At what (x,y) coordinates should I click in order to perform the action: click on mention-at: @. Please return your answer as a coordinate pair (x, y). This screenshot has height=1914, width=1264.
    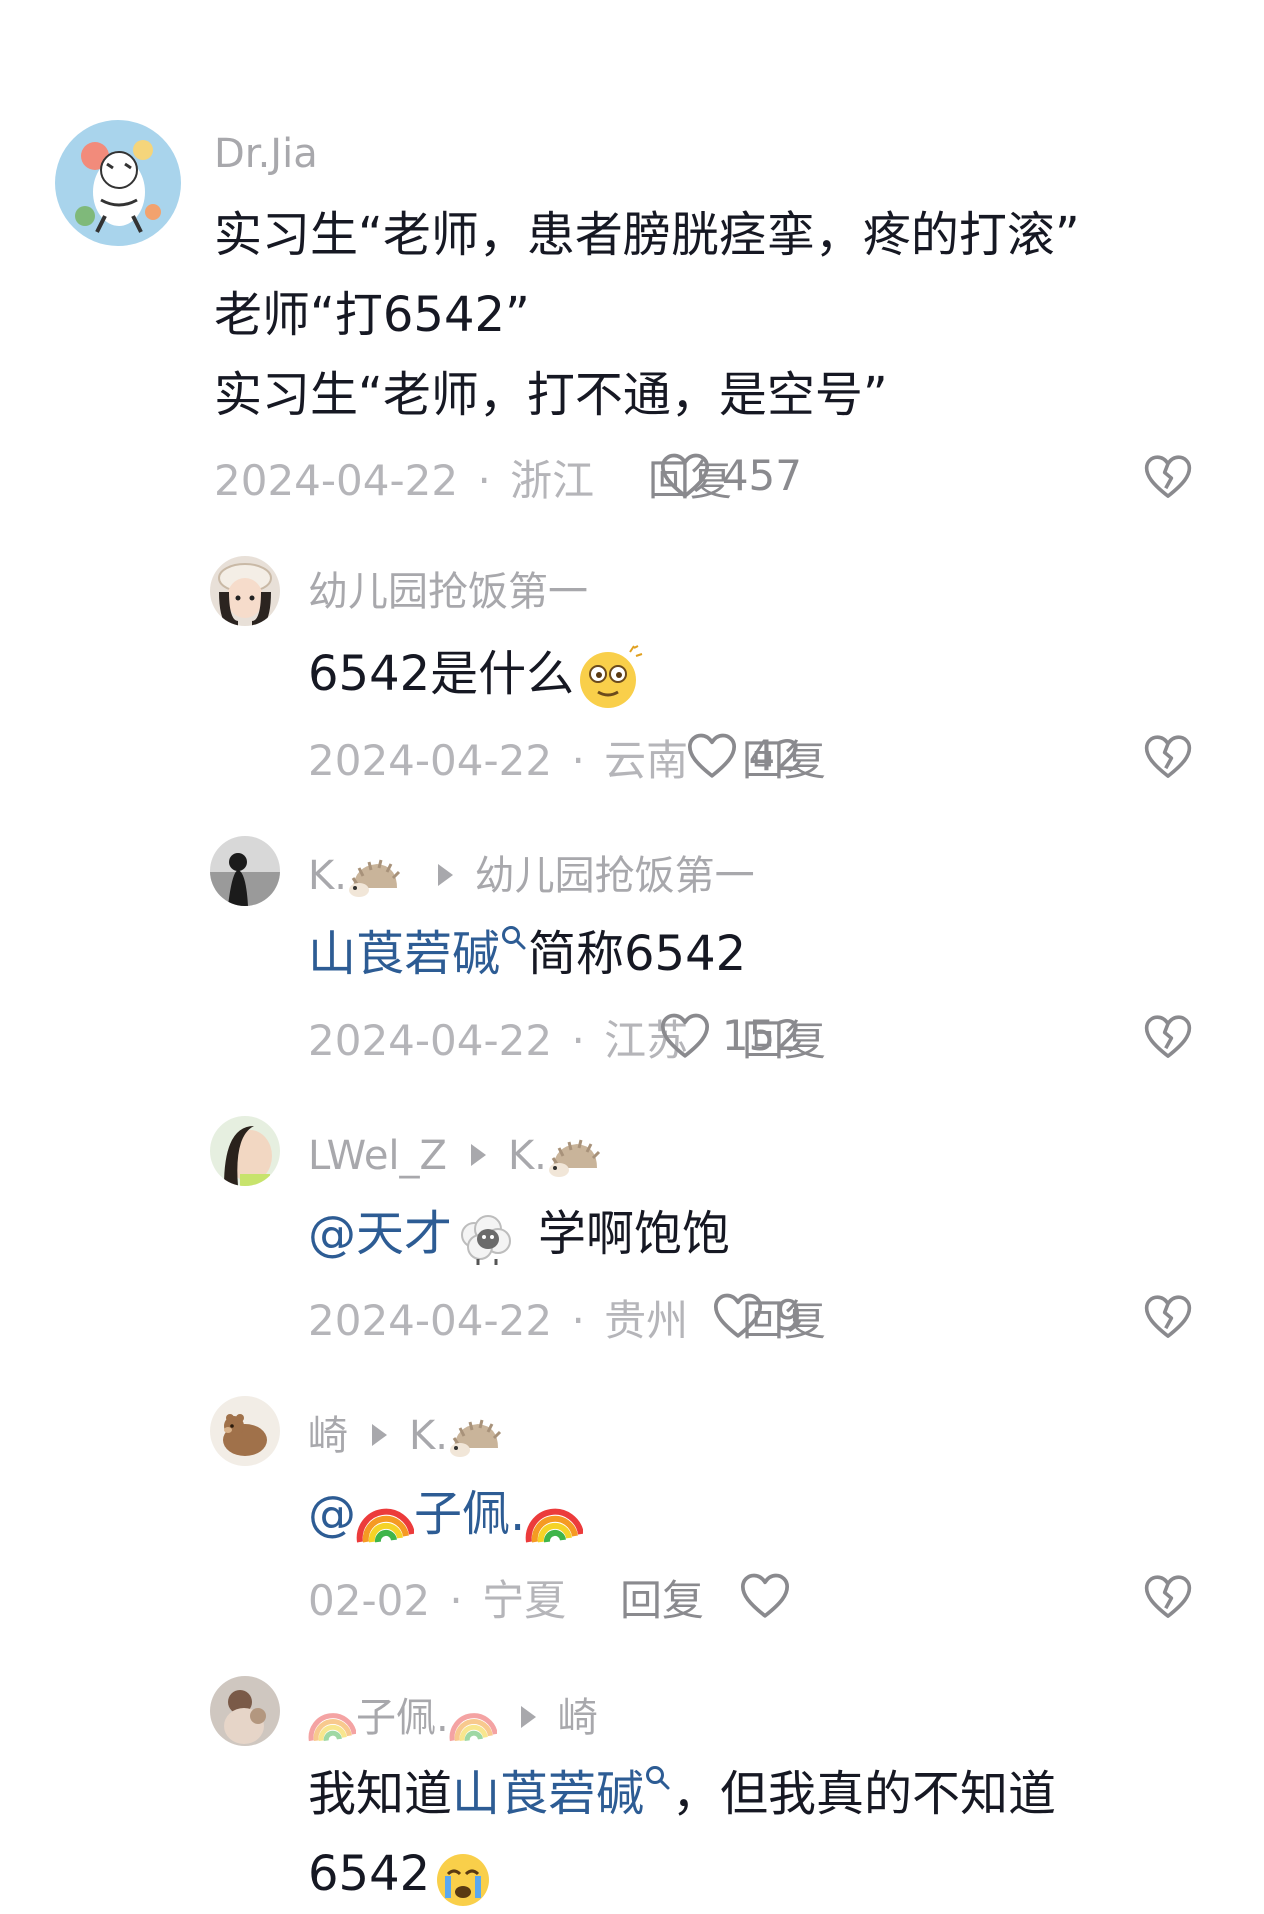
    Looking at the image, I should click on (332, 1514).